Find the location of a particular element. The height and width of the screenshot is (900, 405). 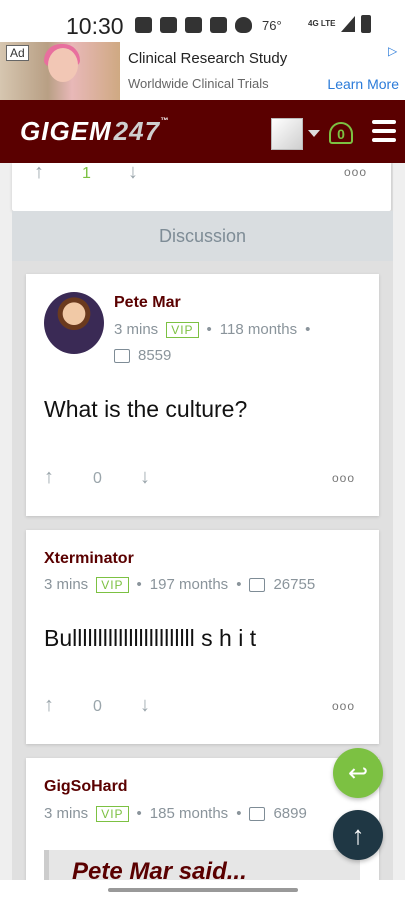

notification-count: 0 is located at coordinates (341, 134).